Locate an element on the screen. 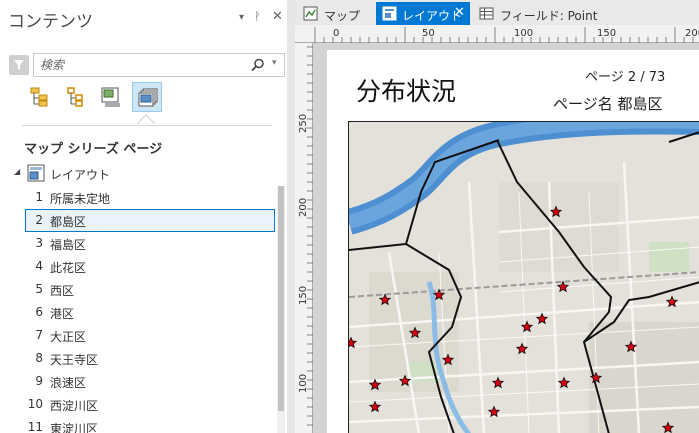 This screenshot has height=433, width=699. vertical-ruler-scale: 250 200 150 100 is located at coordinates (305, 236).